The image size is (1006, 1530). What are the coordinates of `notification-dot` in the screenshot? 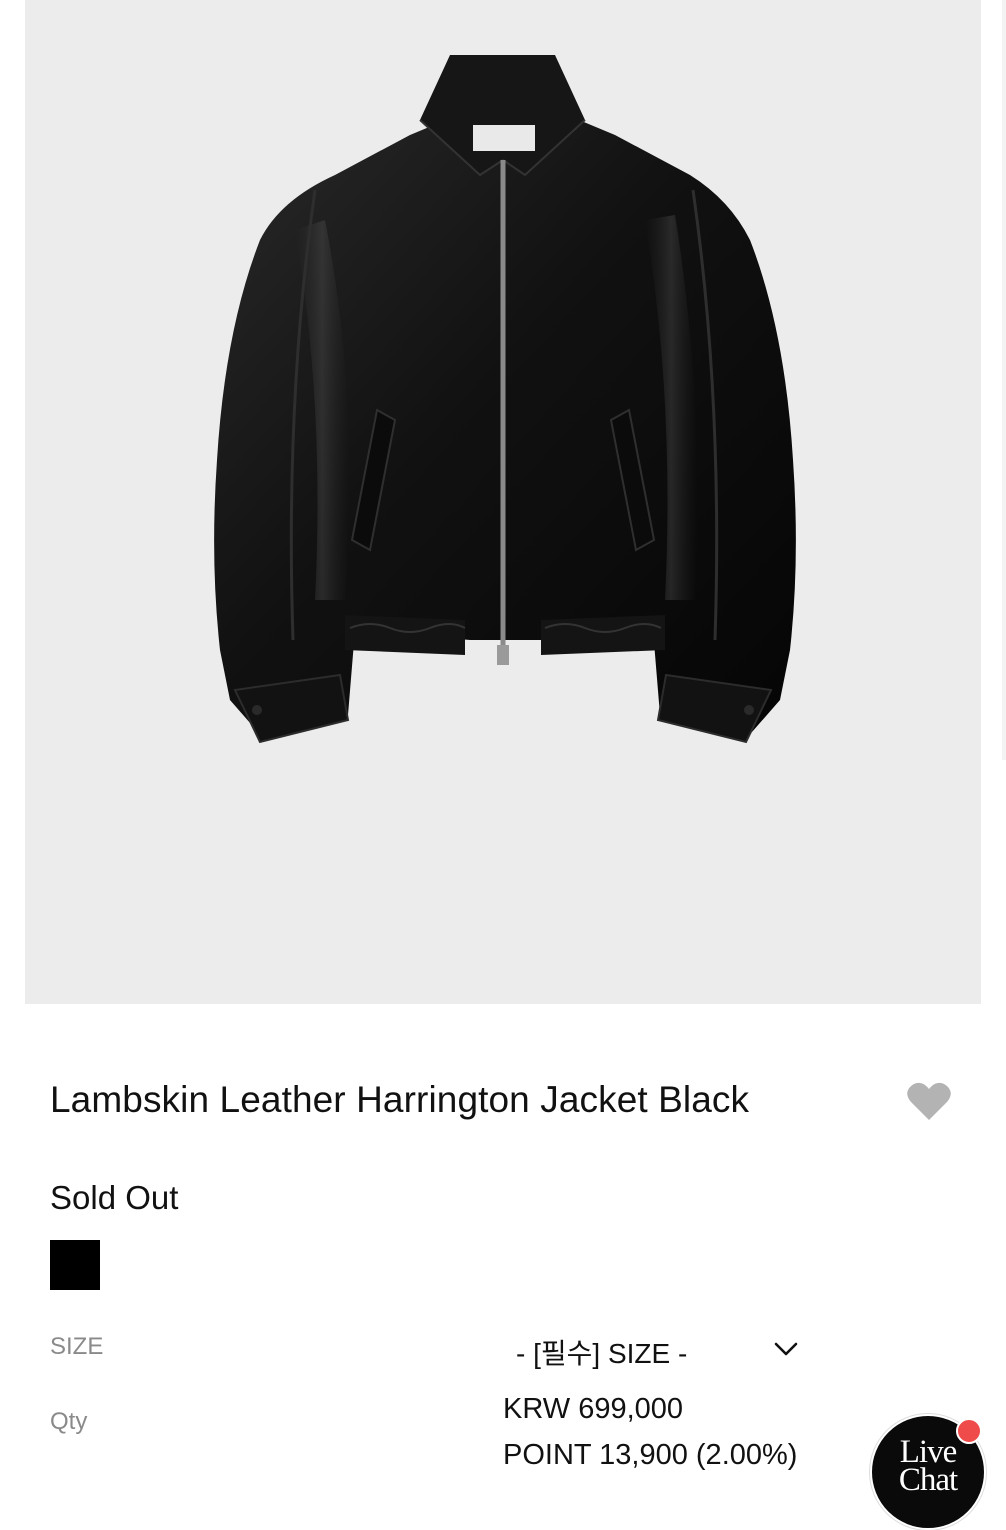 It's located at (969, 1431).